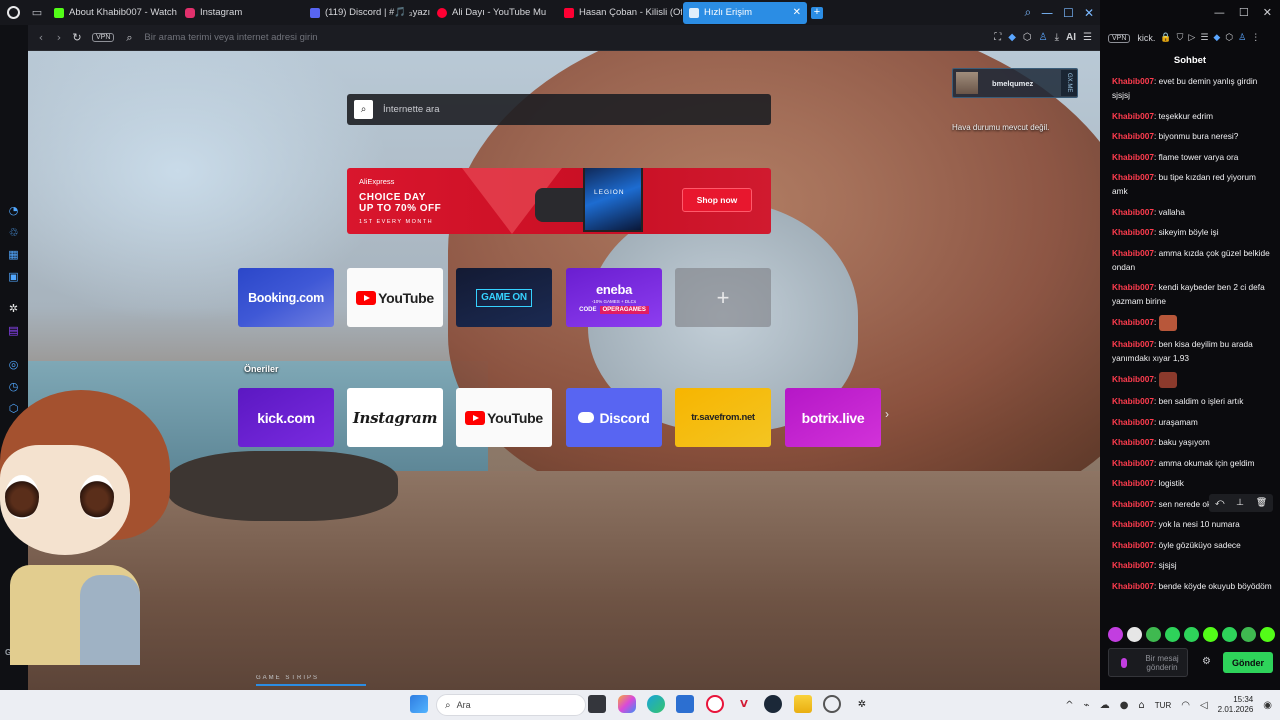 The height and width of the screenshot is (720, 1280). What do you see at coordinates (1267, 705) in the screenshot?
I see `notifications-icon: ◉` at bounding box center [1267, 705].